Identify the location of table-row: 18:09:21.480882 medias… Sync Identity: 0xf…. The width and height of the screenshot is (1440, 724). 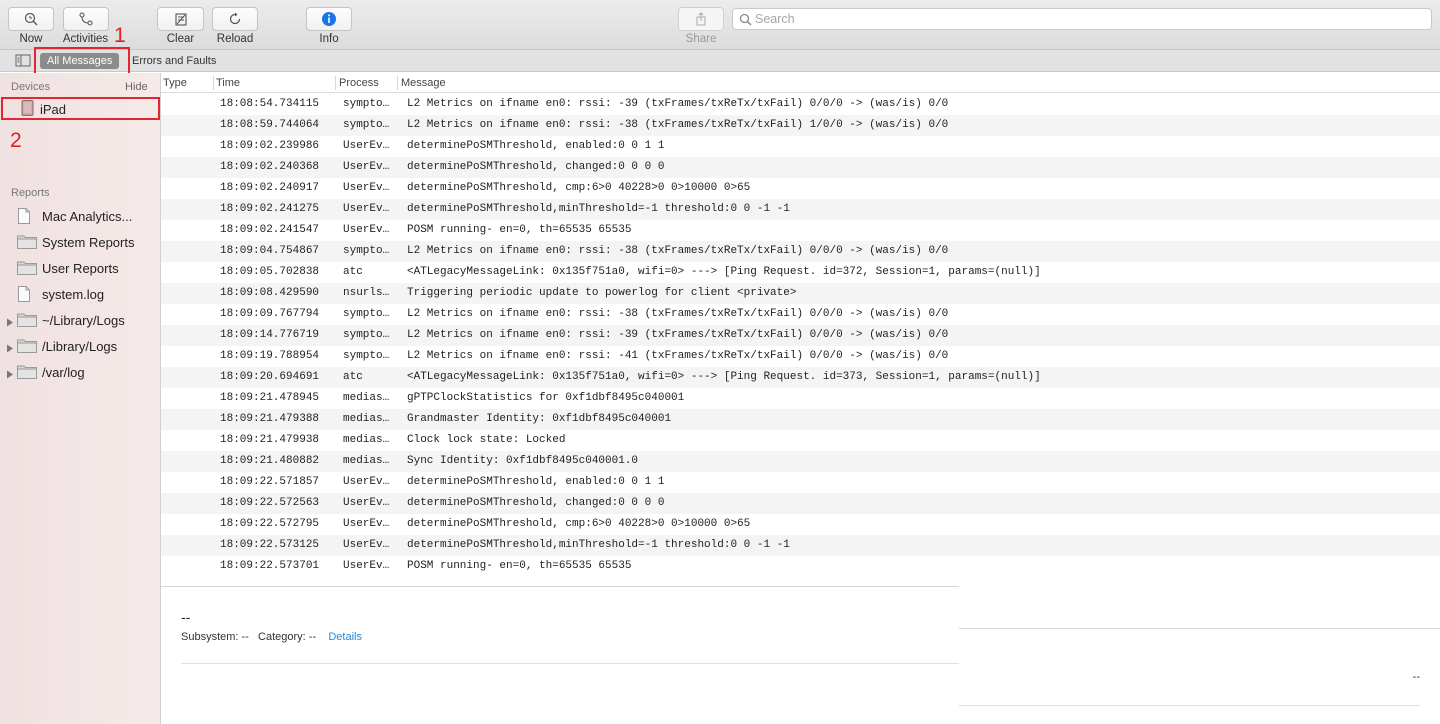
(800, 461).